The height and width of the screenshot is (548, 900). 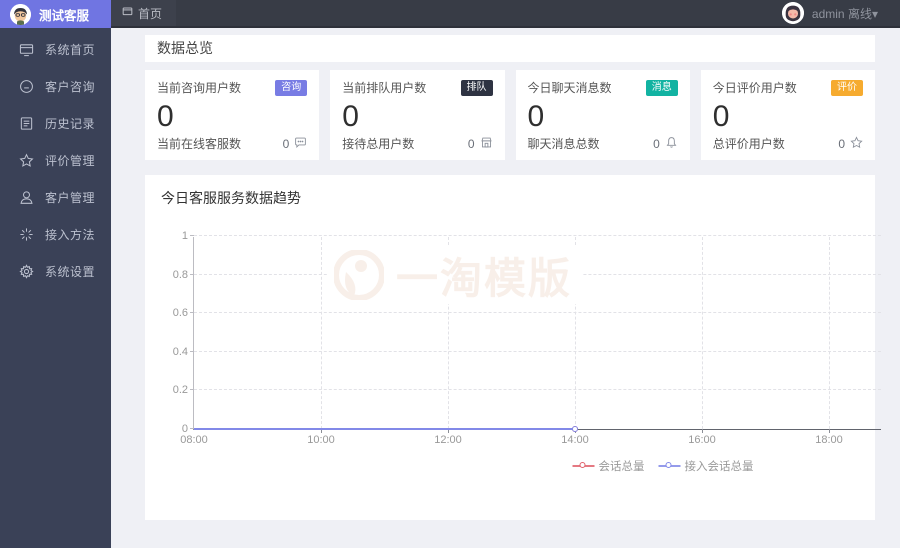 What do you see at coordinates (828, 13) in the screenshot?
I see `user-name: admin` at bounding box center [828, 13].